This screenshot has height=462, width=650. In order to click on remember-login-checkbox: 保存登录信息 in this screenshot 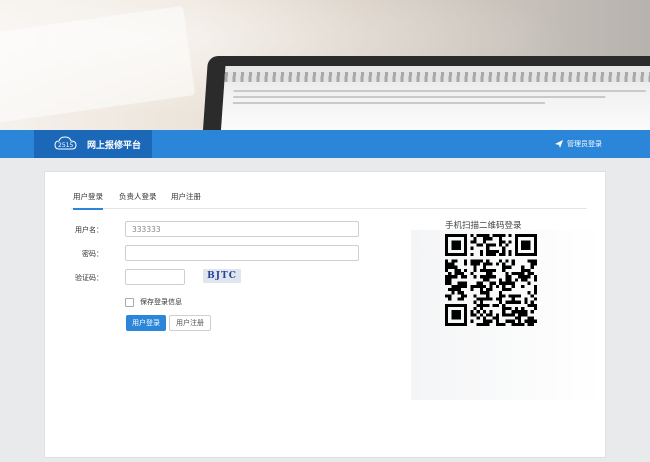, I will do `click(153, 302)`.